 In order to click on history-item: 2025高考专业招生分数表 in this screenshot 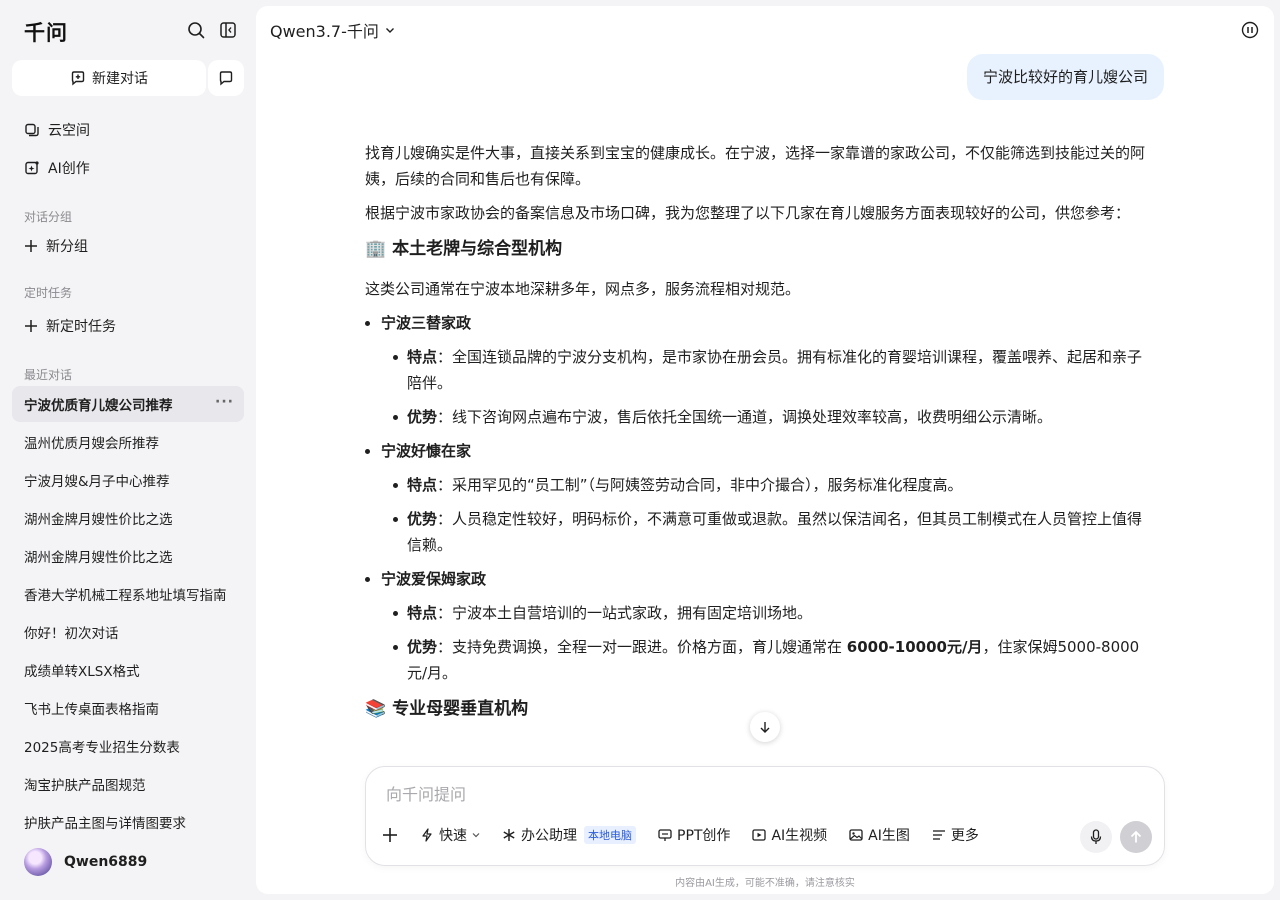, I will do `click(128, 746)`.